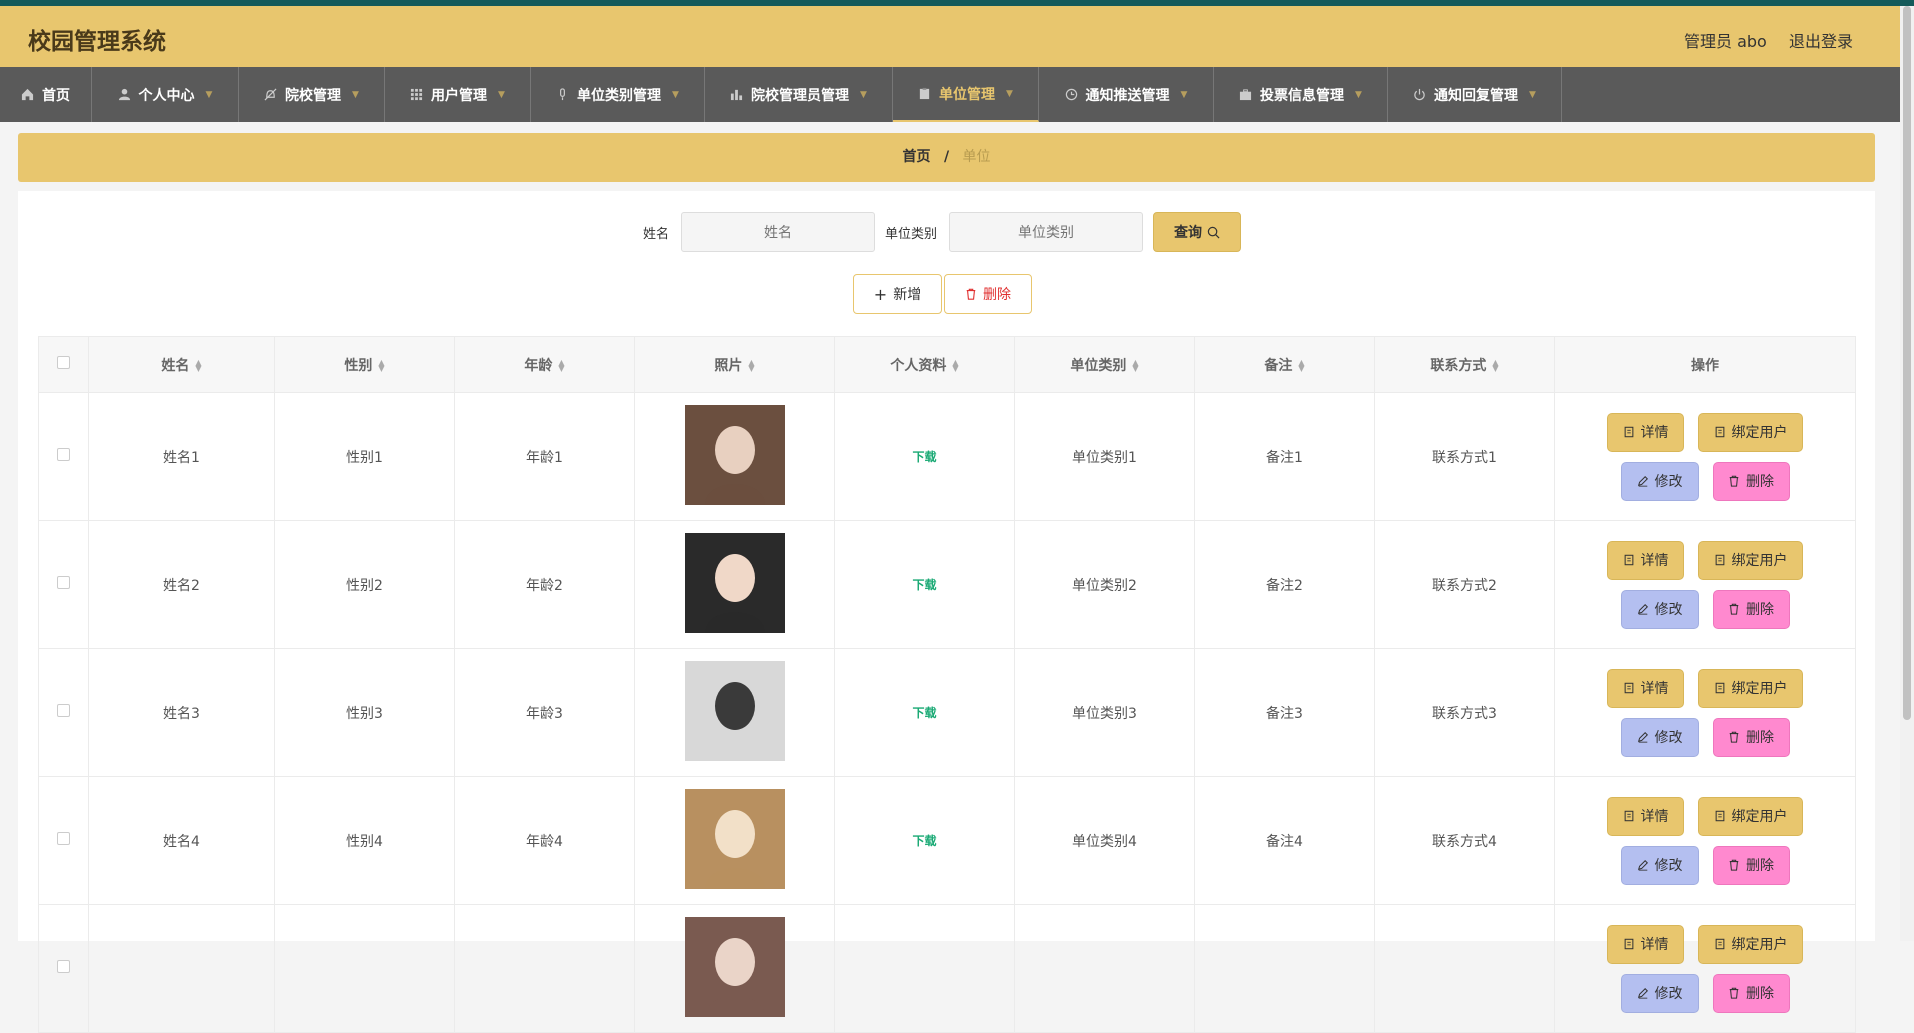 The image size is (1914, 1033). Describe the element at coordinates (1464, 584) in the screenshot. I see `cell-contact: 联系方式2` at that location.